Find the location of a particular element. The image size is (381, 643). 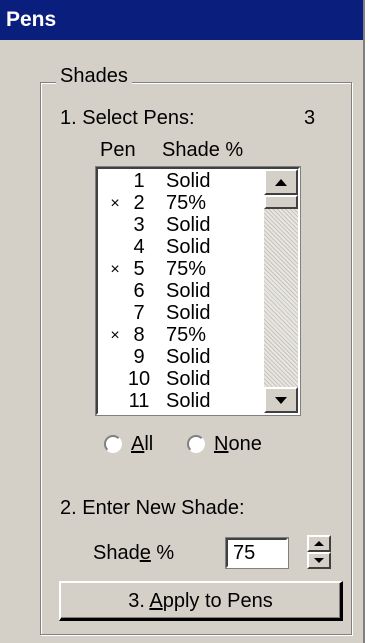

arrow-up-icon is located at coordinates (281, 182).